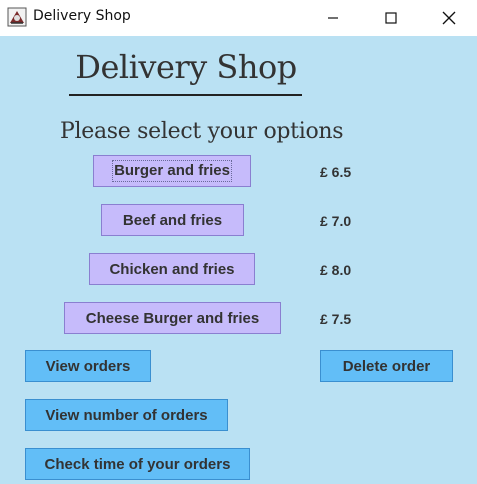 This screenshot has height=484, width=477. I want to click on cheese-burger-and-fries-price: £ 7.5, so click(336, 319).